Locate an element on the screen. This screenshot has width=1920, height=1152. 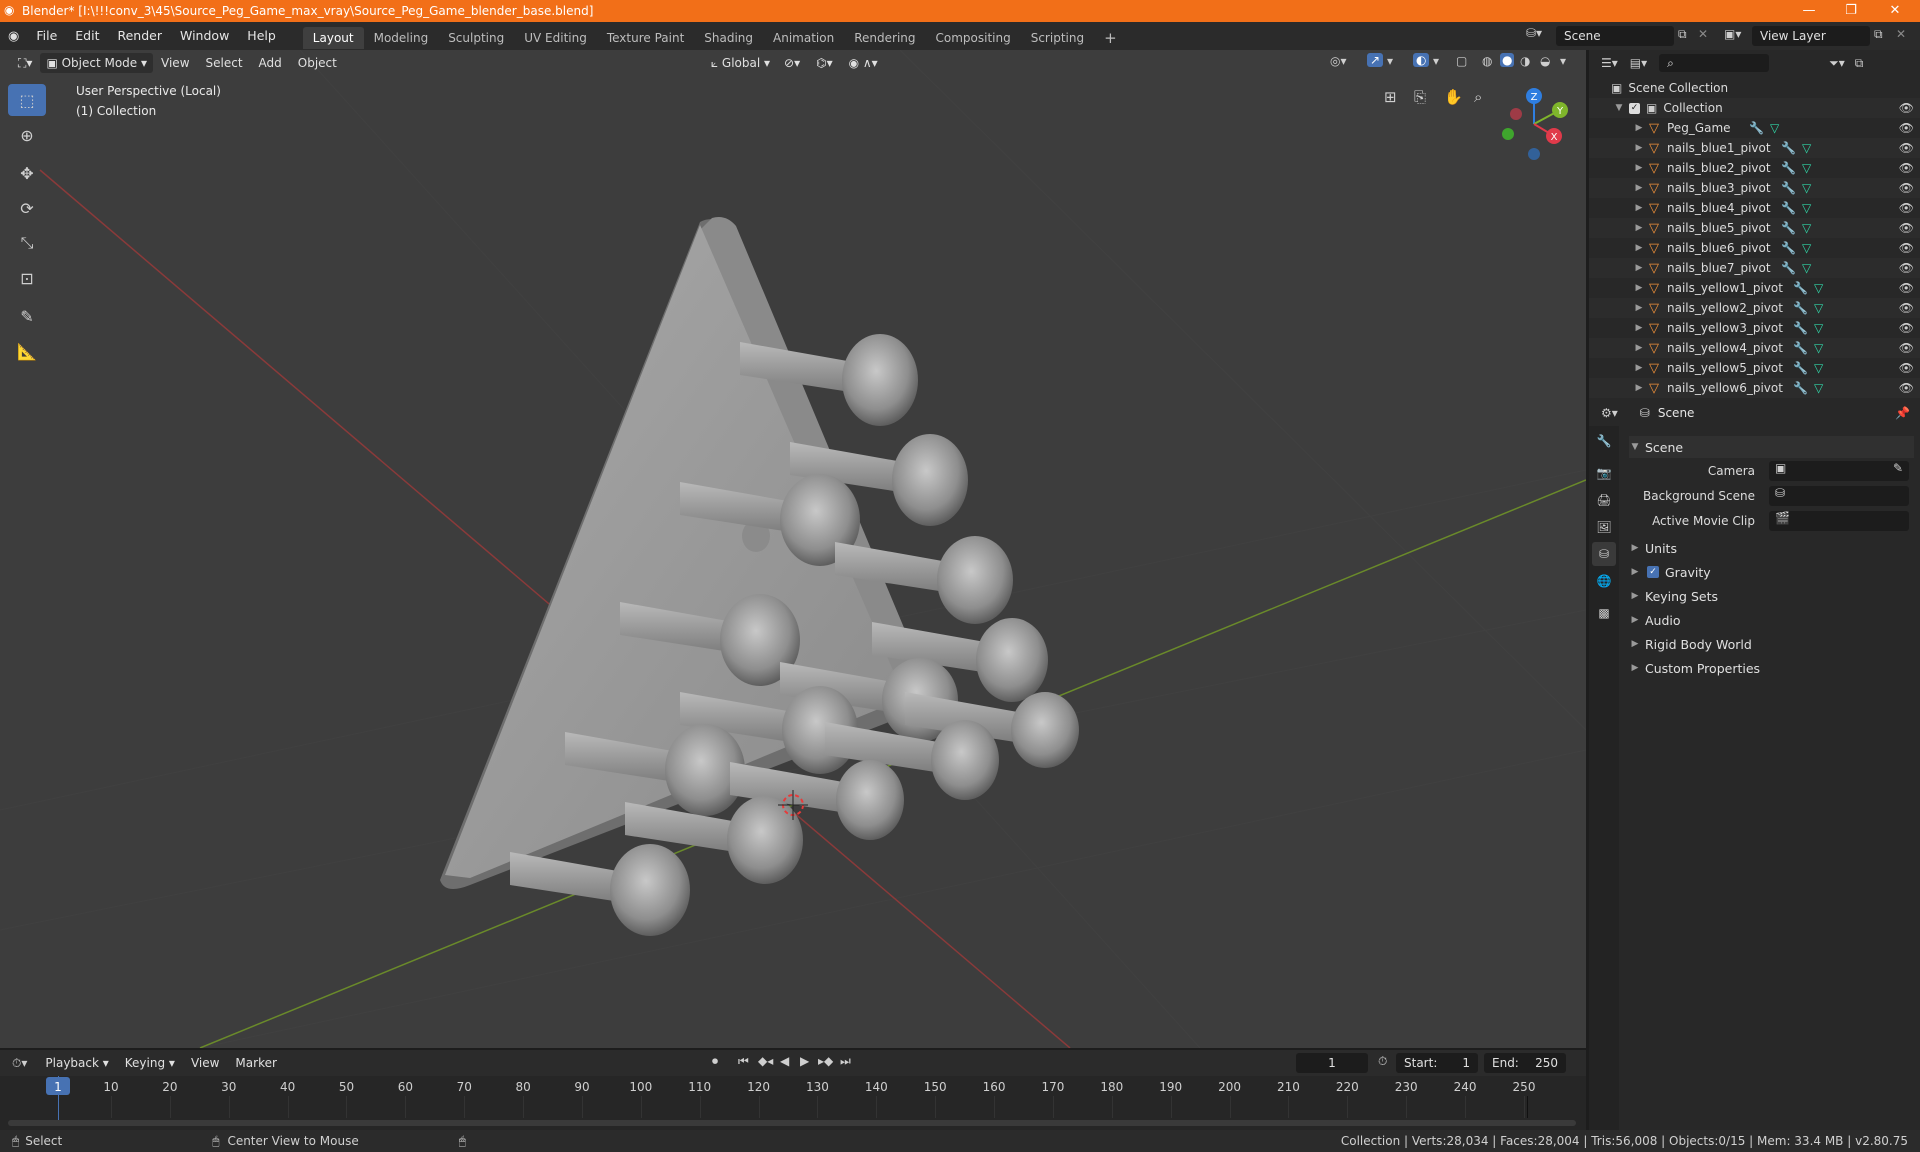
new-view-layer-icon: ⧉ is located at coordinates (1878, 34).